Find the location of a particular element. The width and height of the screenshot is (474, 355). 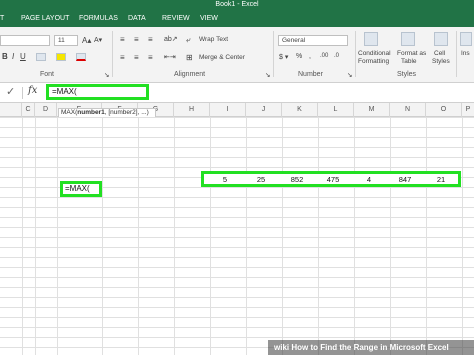

conditional-formatting-icon is located at coordinates (371, 39).